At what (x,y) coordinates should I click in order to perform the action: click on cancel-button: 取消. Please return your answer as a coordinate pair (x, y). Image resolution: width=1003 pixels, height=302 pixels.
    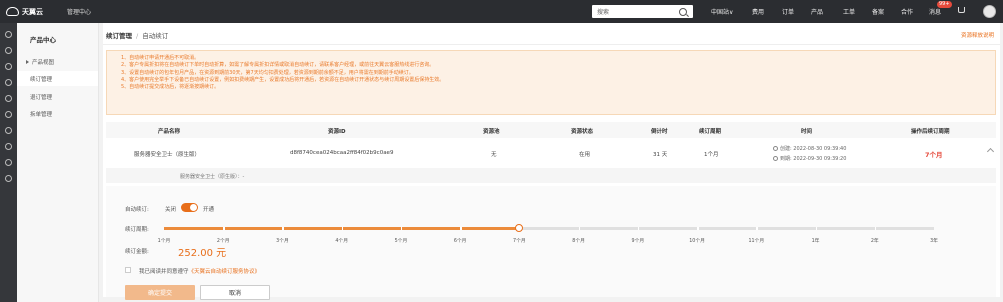
    Looking at the image, I should click on (235, 292).